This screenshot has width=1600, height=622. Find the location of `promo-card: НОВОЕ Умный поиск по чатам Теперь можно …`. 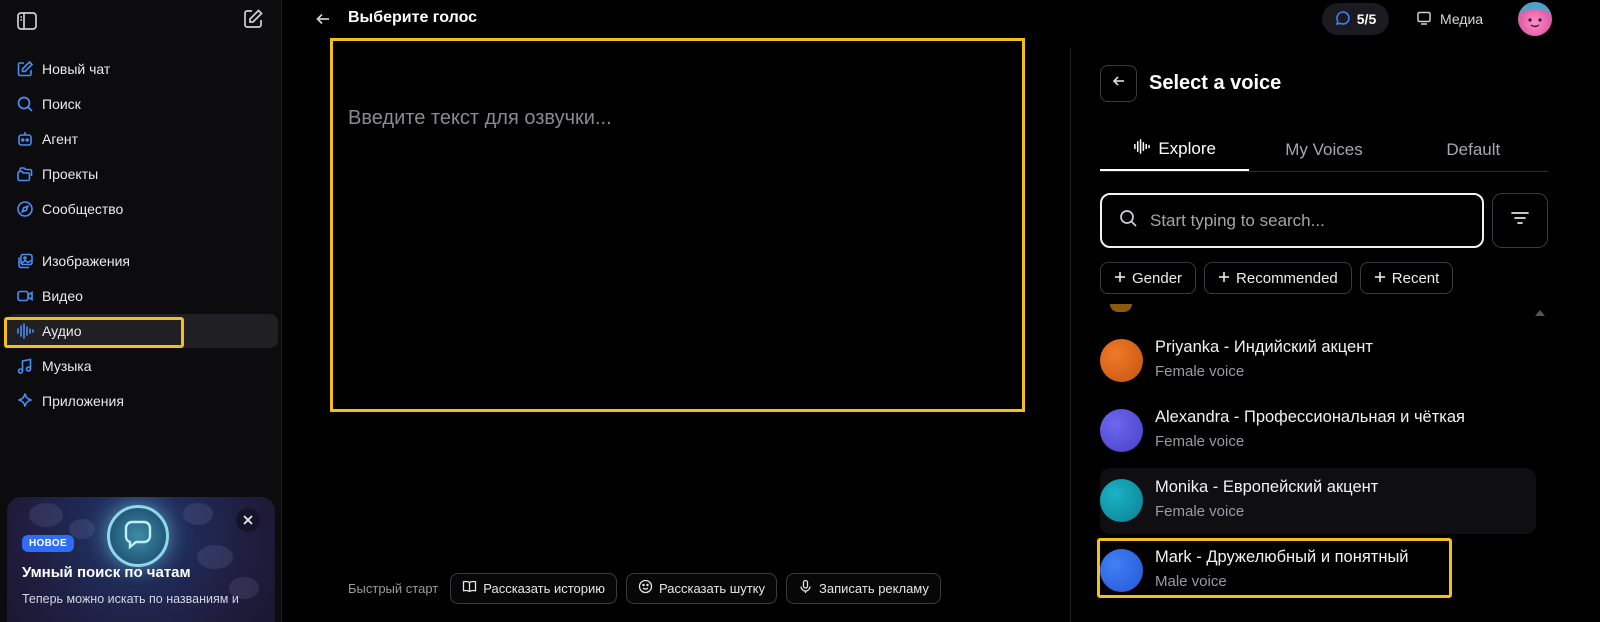

promo-card: НОВОЕ Умный поиск по чатам Теперь можно … is located at coordinates (141, 559).